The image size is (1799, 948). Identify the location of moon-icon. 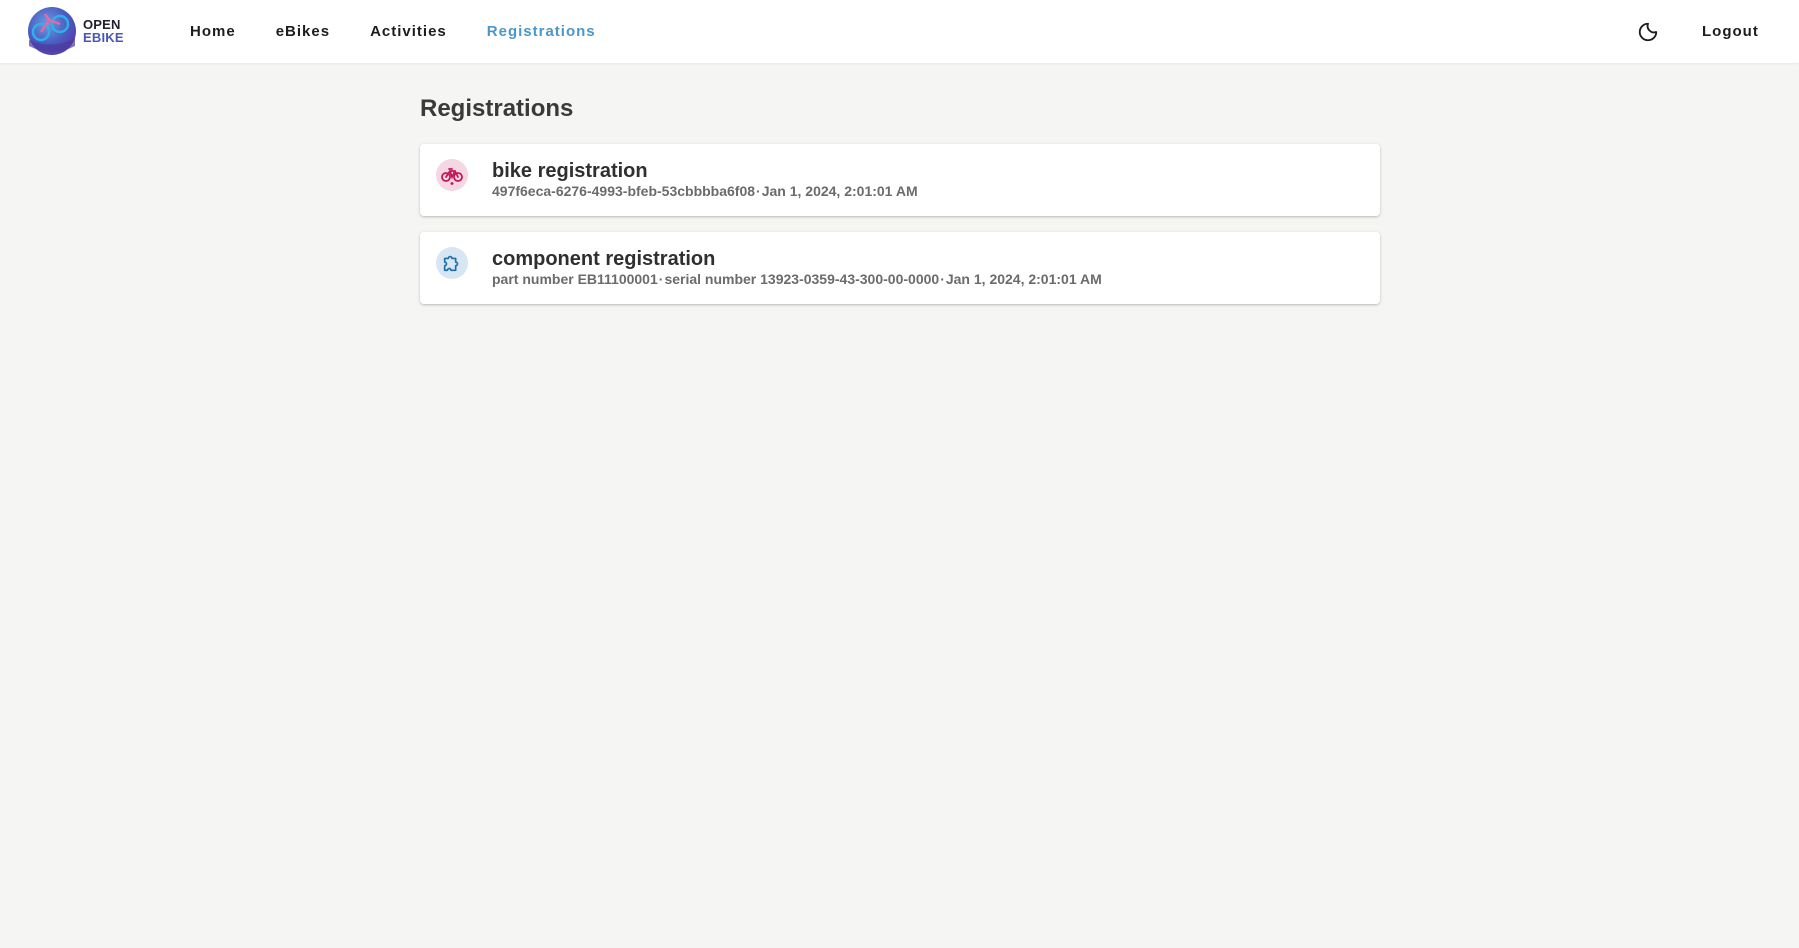
(1648, 32).